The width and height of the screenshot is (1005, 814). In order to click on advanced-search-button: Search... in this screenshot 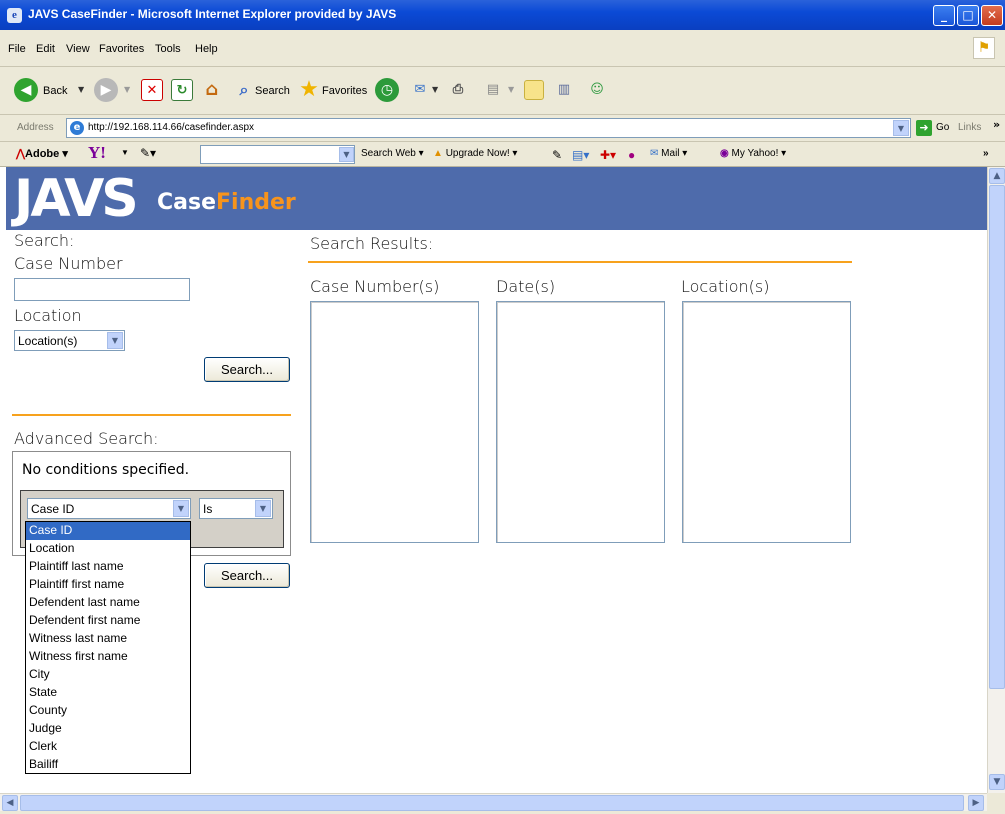, I will do `click(247, 575)`.